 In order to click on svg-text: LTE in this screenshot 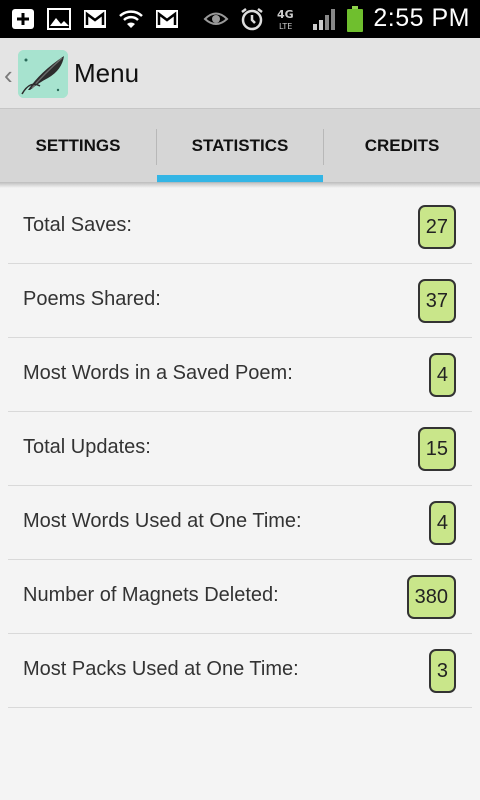, I will do `click(285, 26)`.